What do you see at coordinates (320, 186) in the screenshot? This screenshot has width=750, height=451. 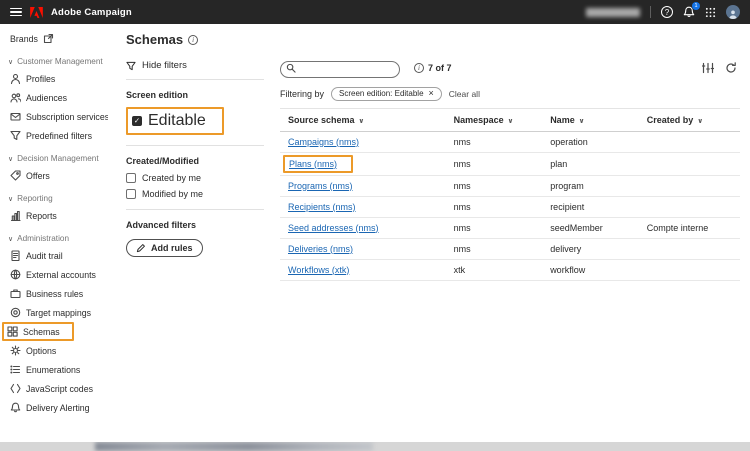 I see `schema-link-programs: Programs (nms)` at bounding box center [320, 186].